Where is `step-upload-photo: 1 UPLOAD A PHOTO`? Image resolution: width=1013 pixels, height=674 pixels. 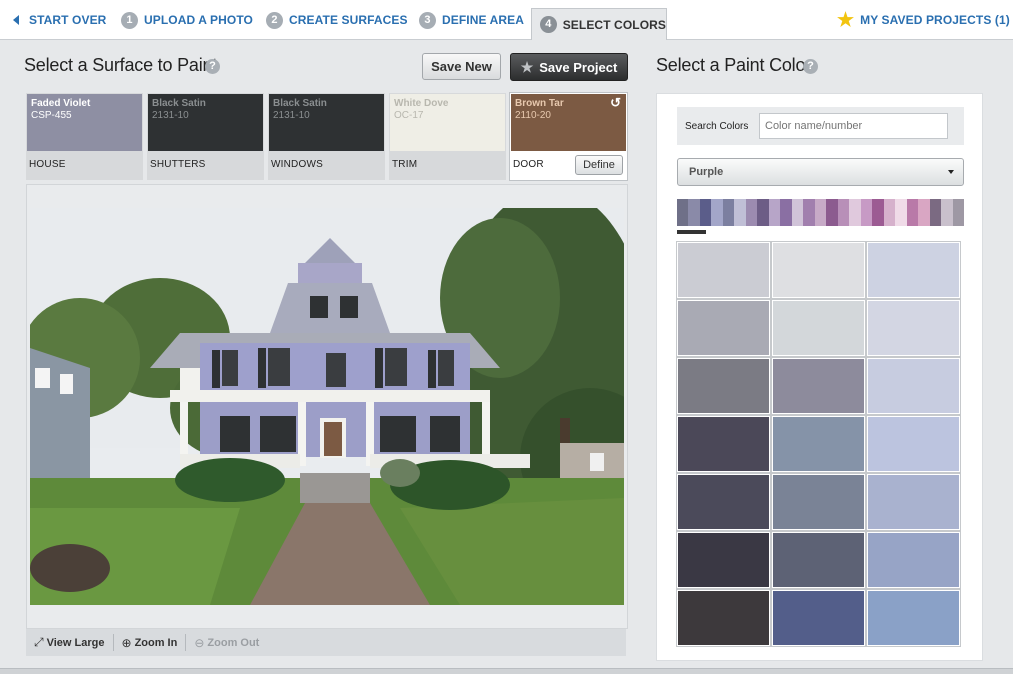 step-upload-photo: 1 UPLOAD A PHOTO is located at coordinates (187, 20).